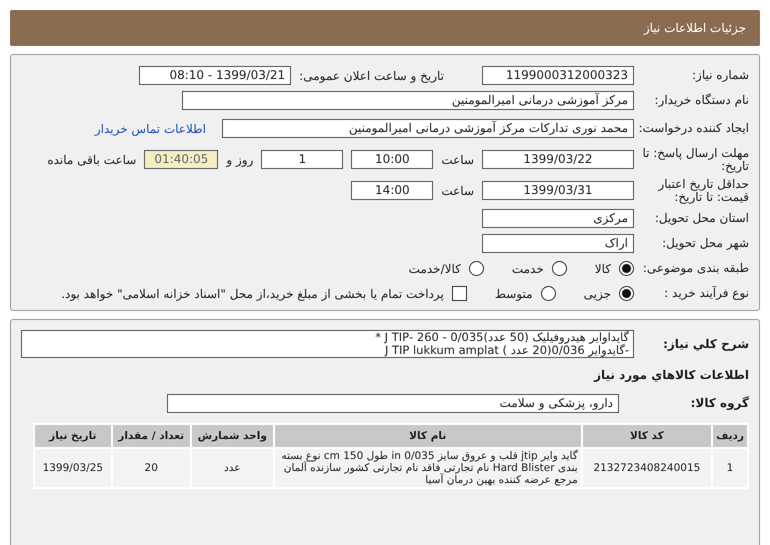 The height and width of the screenshot is (545, 770). Describe the element at coordinates (602, 269) in the screenshot. I see `option-label: کالا` at that location.